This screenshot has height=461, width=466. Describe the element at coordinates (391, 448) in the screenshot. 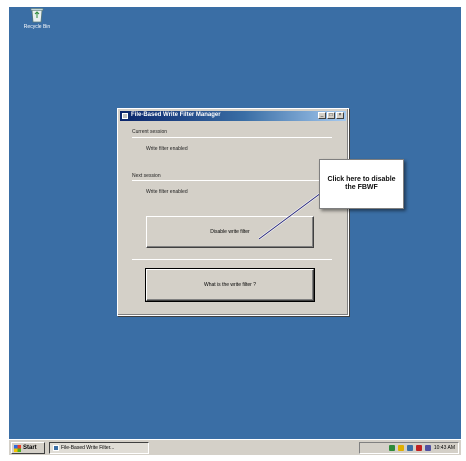

I see `network-icon` at that location.